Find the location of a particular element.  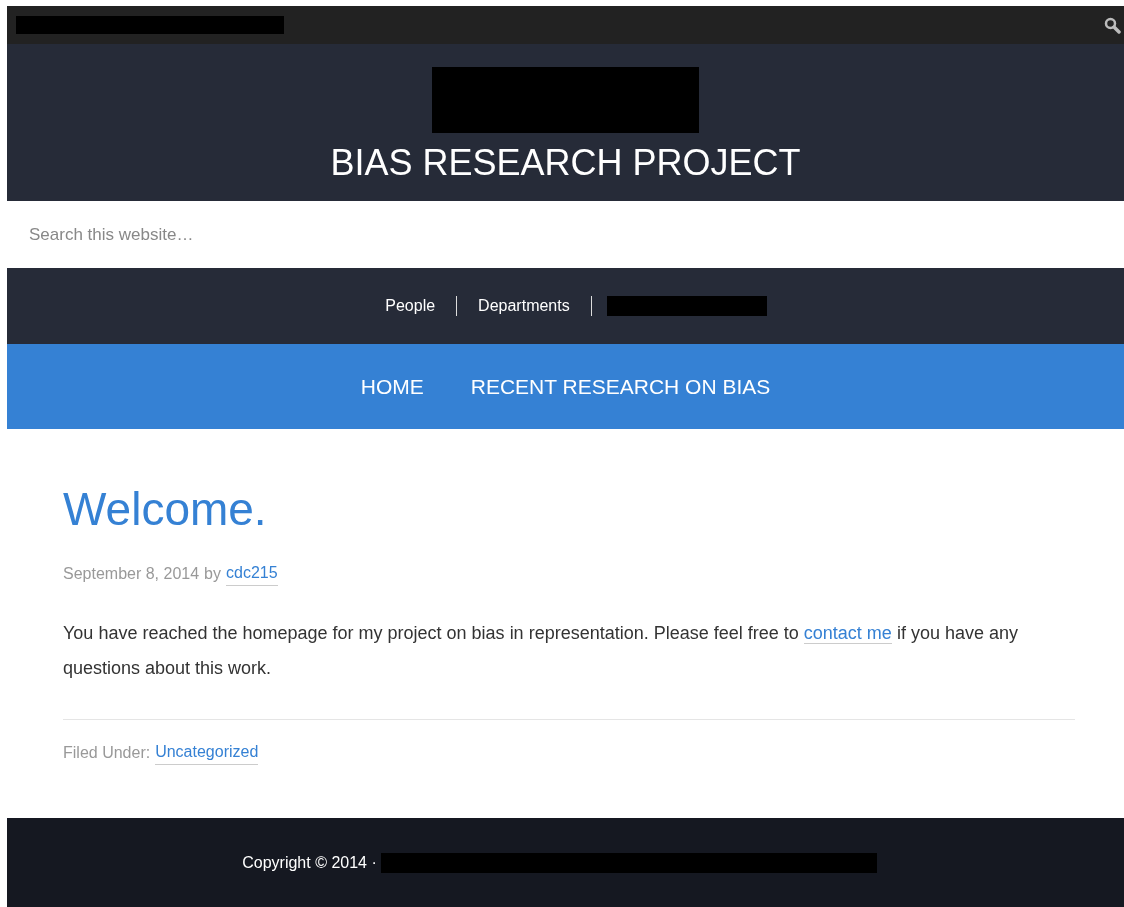

nav-link: Departments is located at coordinates (524, 306).